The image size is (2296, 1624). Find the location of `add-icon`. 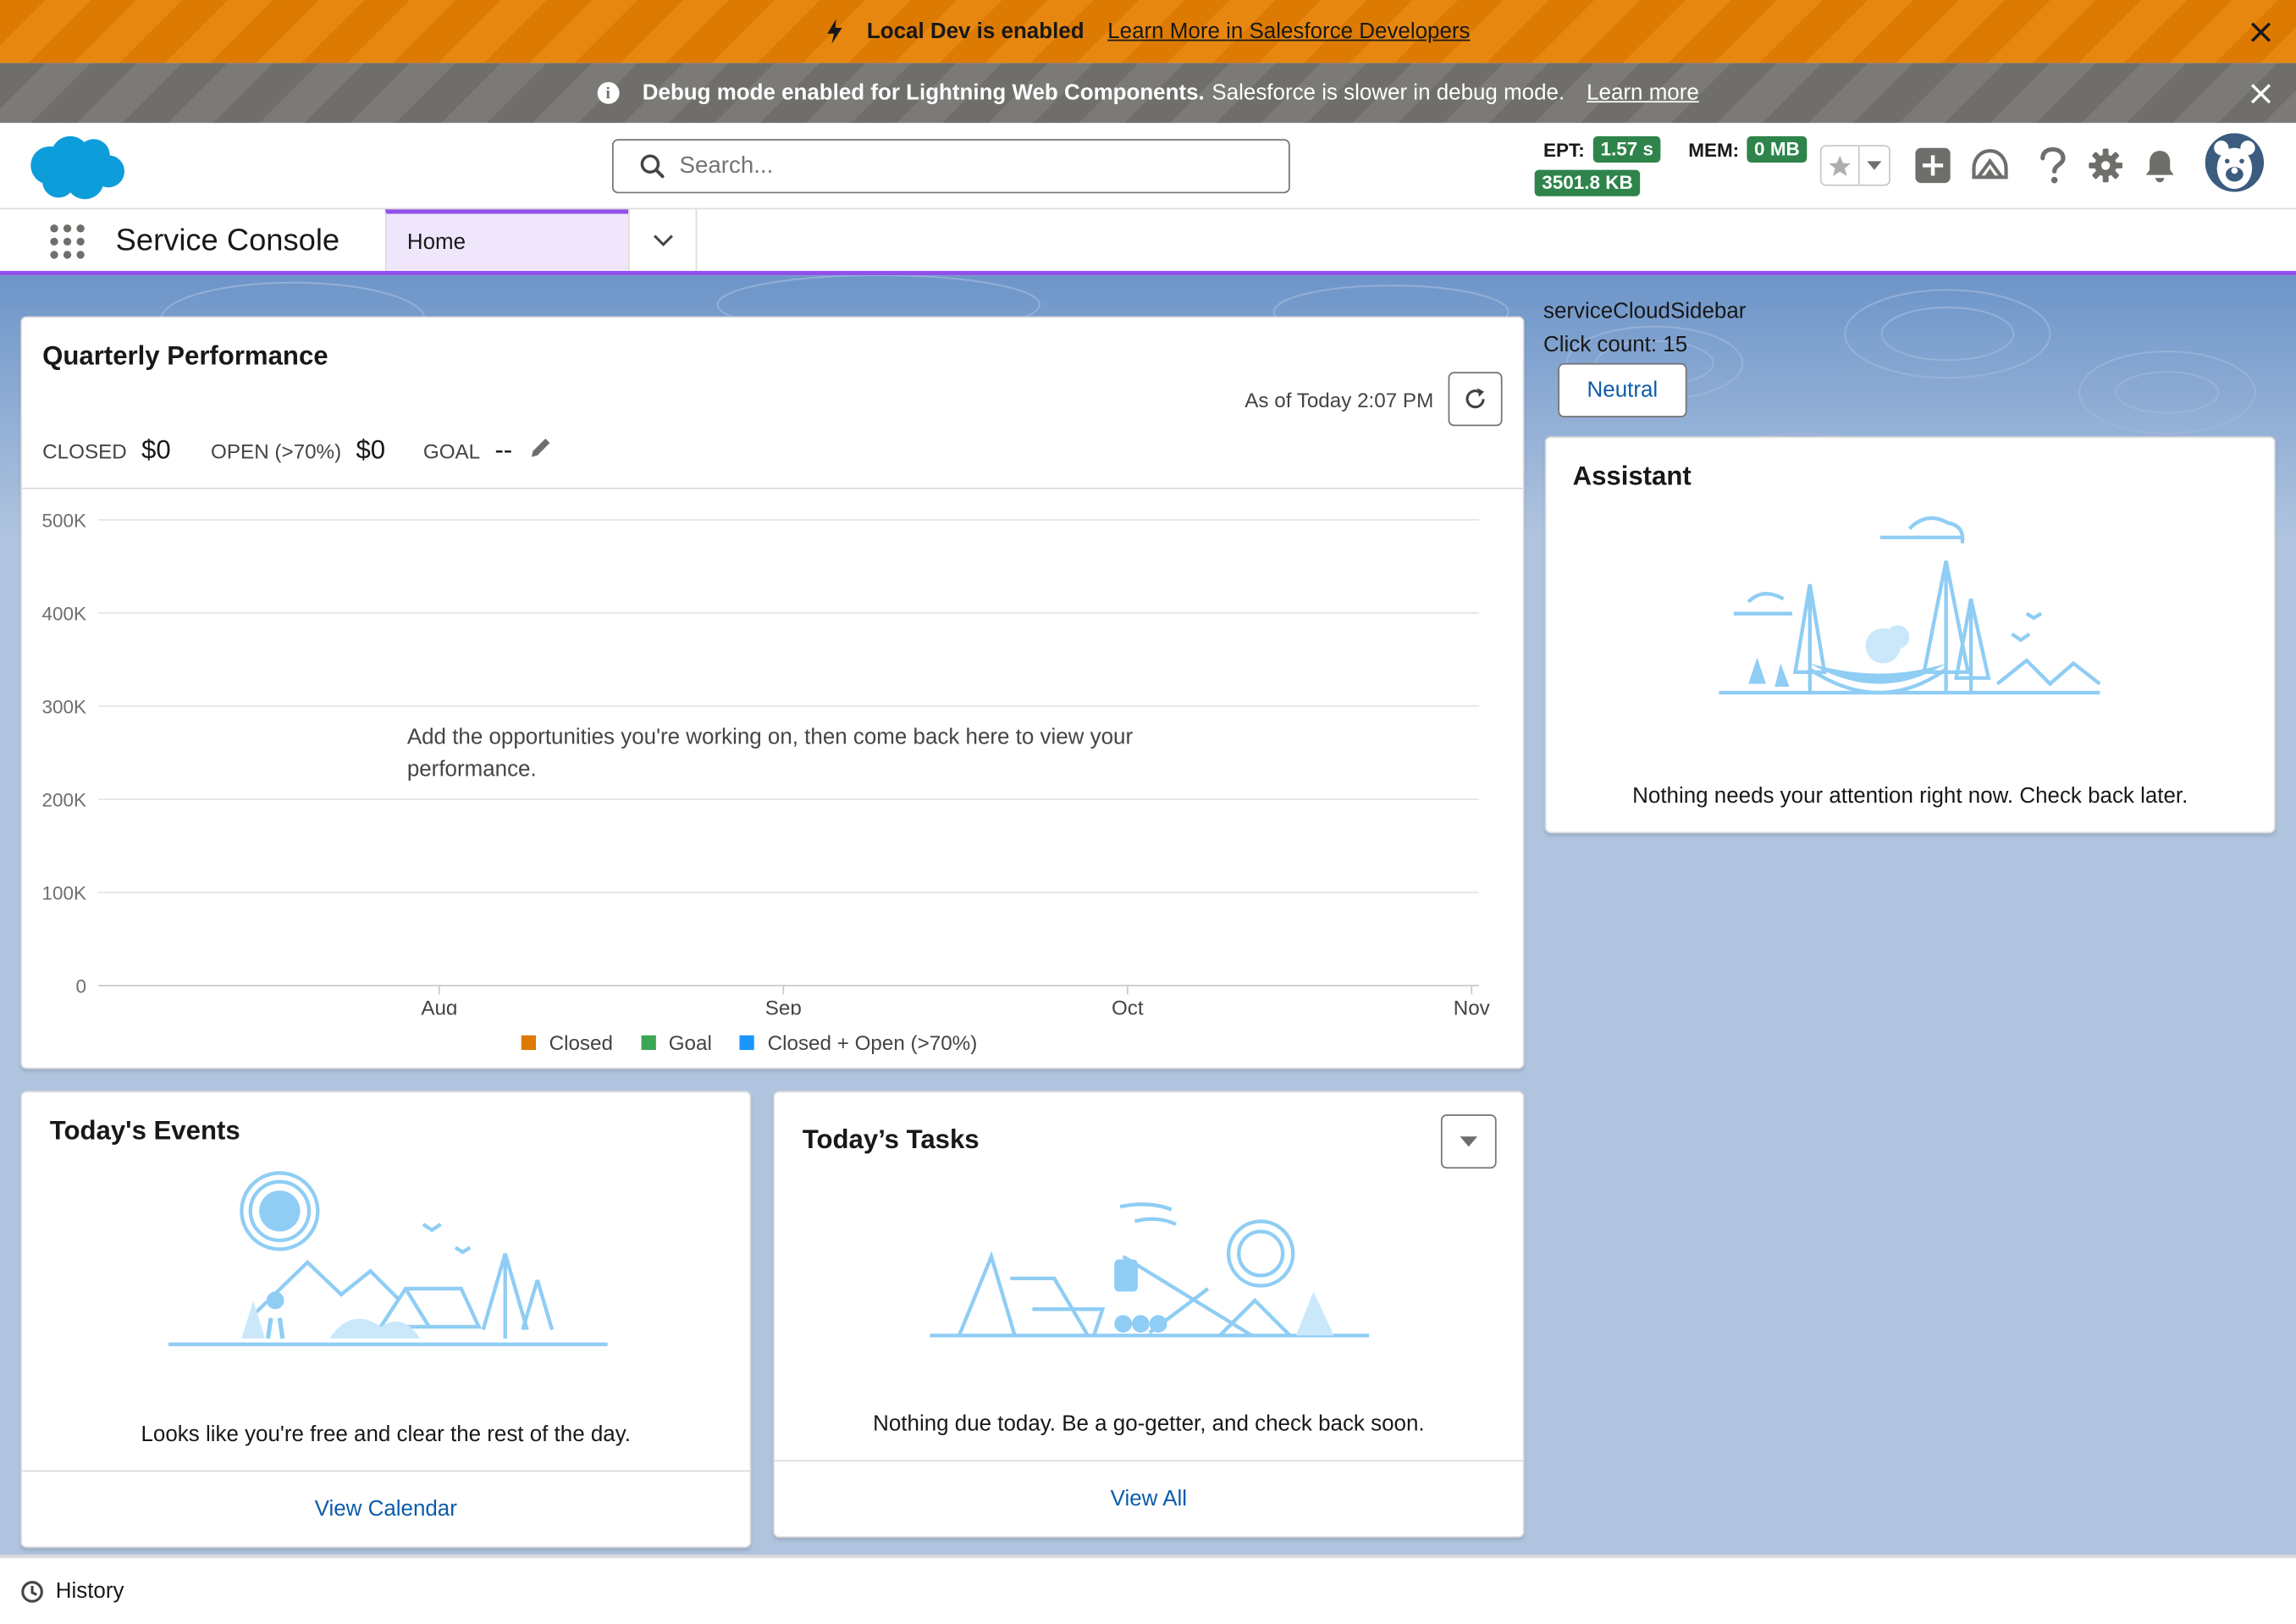

add-icon is located at coordinates (1933, 165).